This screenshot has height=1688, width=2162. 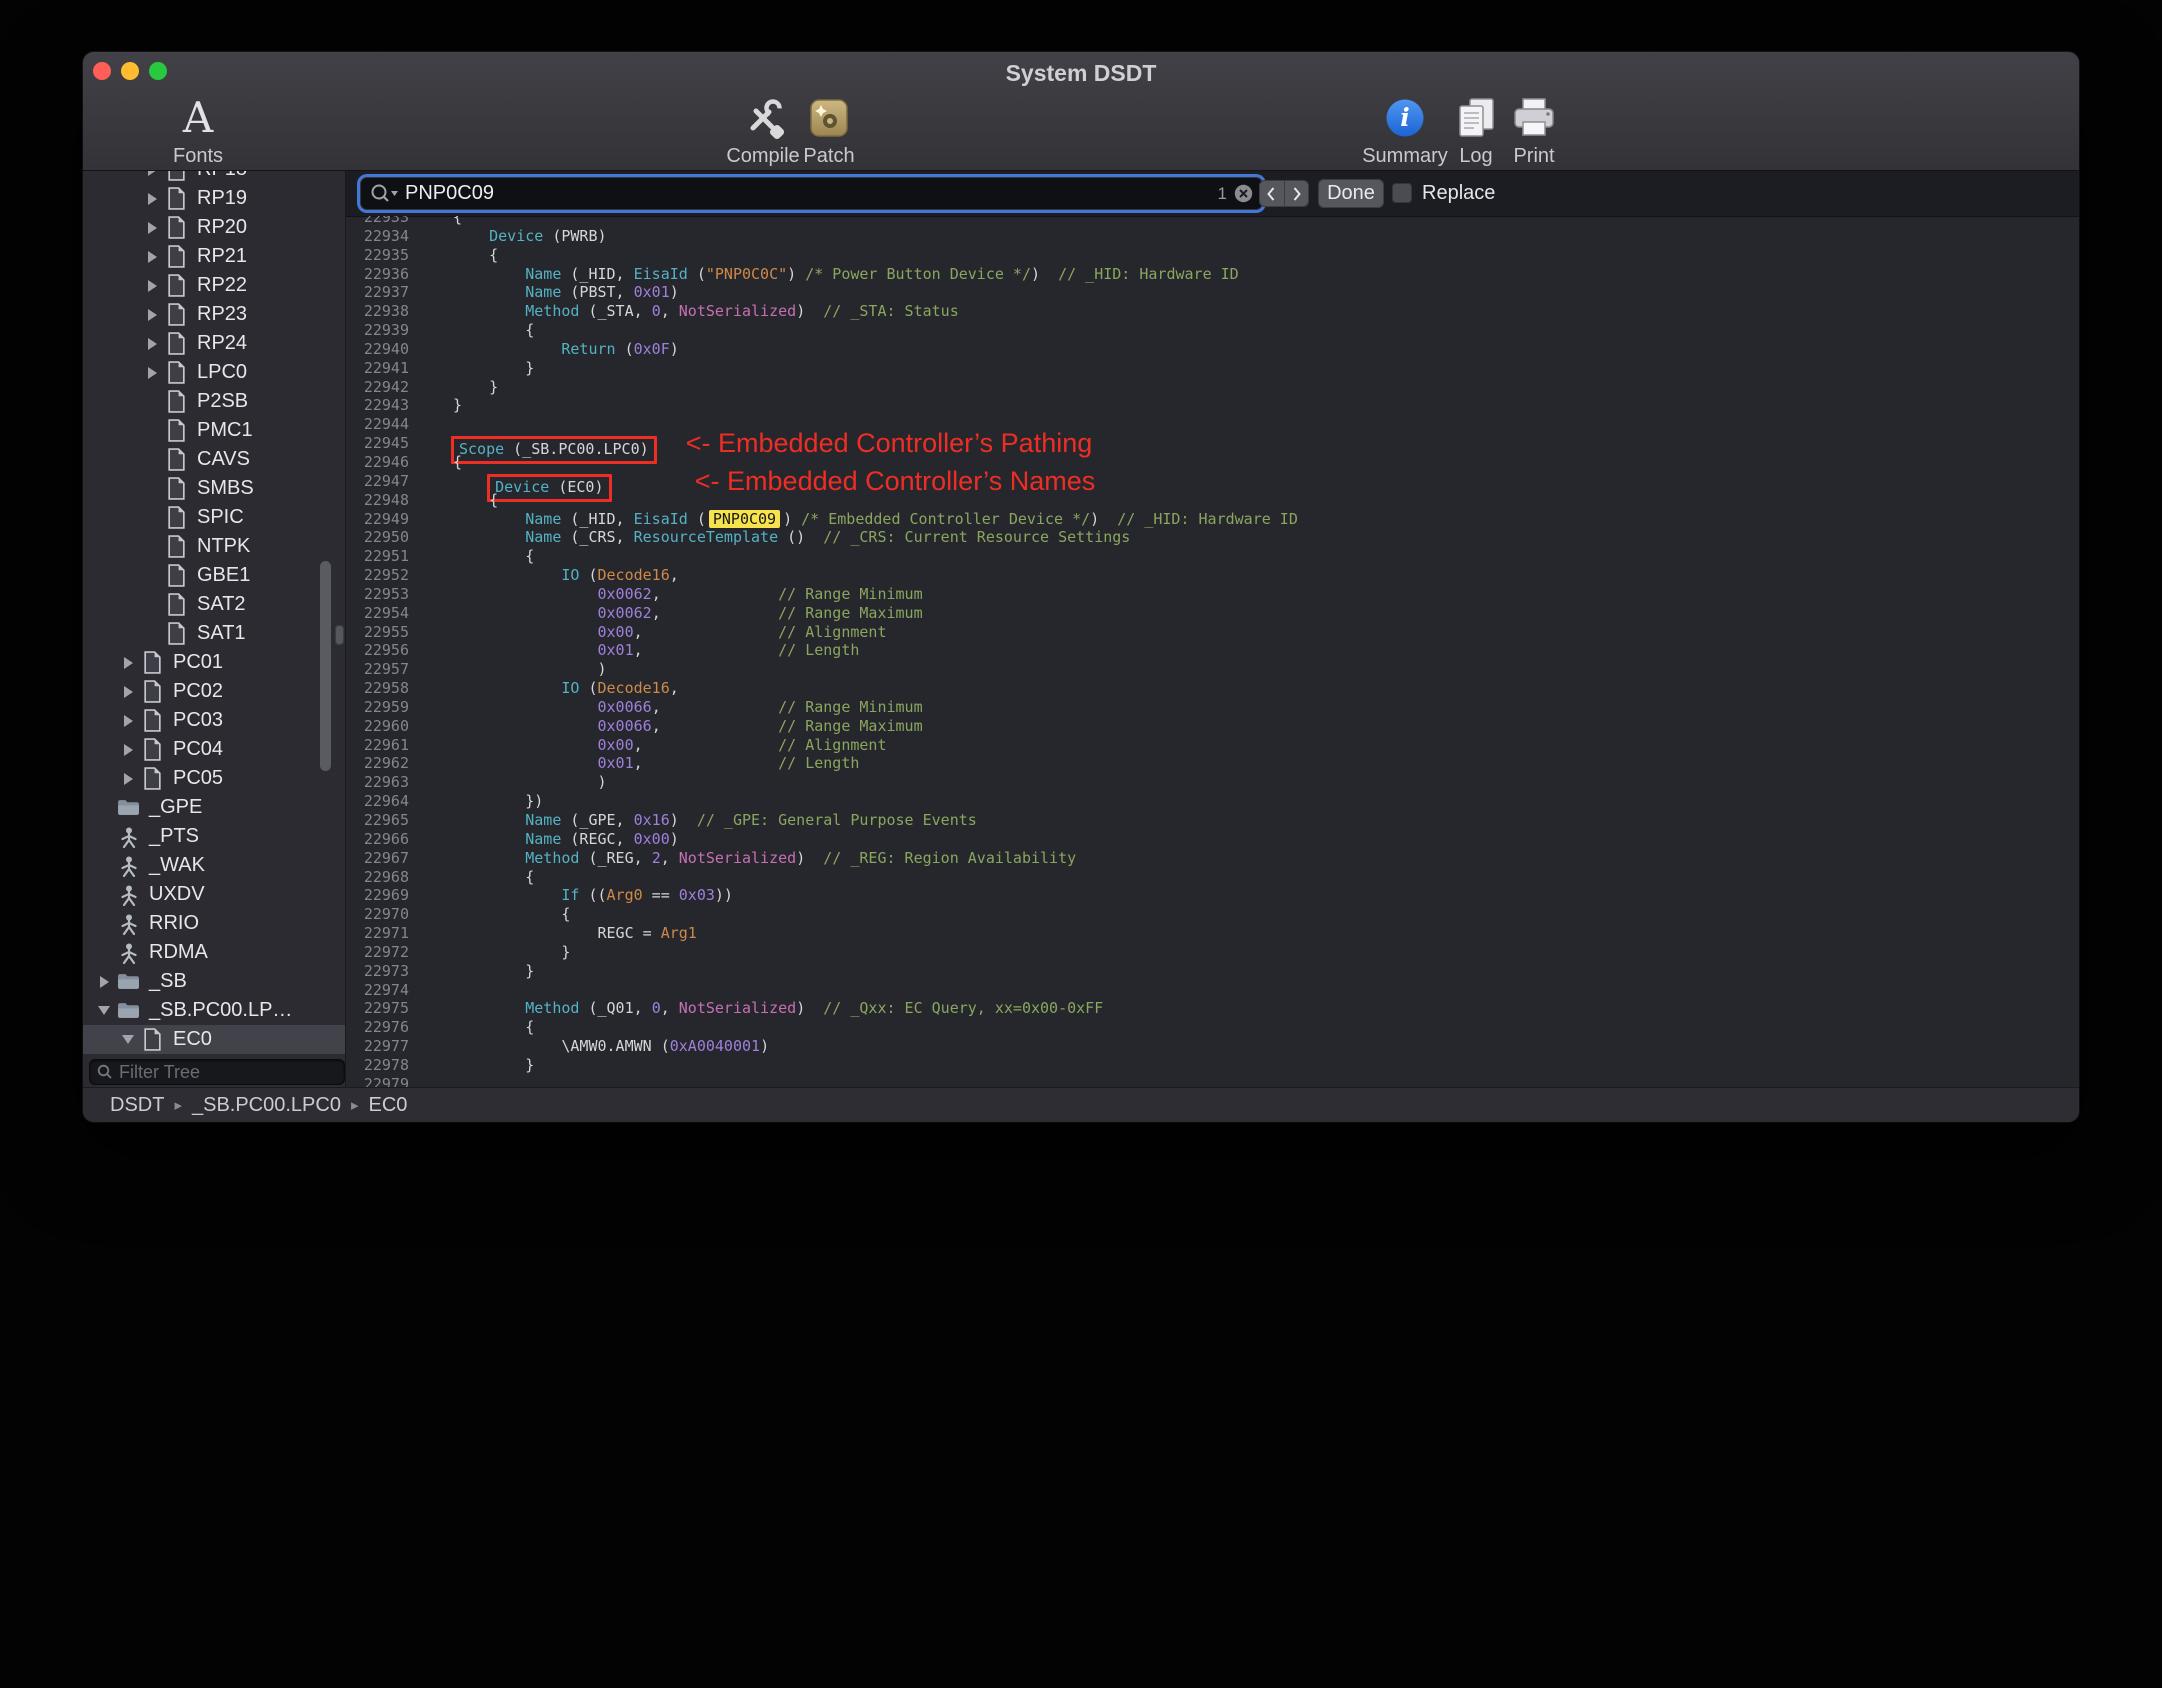 What do you see at coordinates (214, 952) in the screenshot?
I see `tree-item-rdma: RDMA` at bounding box center [214, 952].